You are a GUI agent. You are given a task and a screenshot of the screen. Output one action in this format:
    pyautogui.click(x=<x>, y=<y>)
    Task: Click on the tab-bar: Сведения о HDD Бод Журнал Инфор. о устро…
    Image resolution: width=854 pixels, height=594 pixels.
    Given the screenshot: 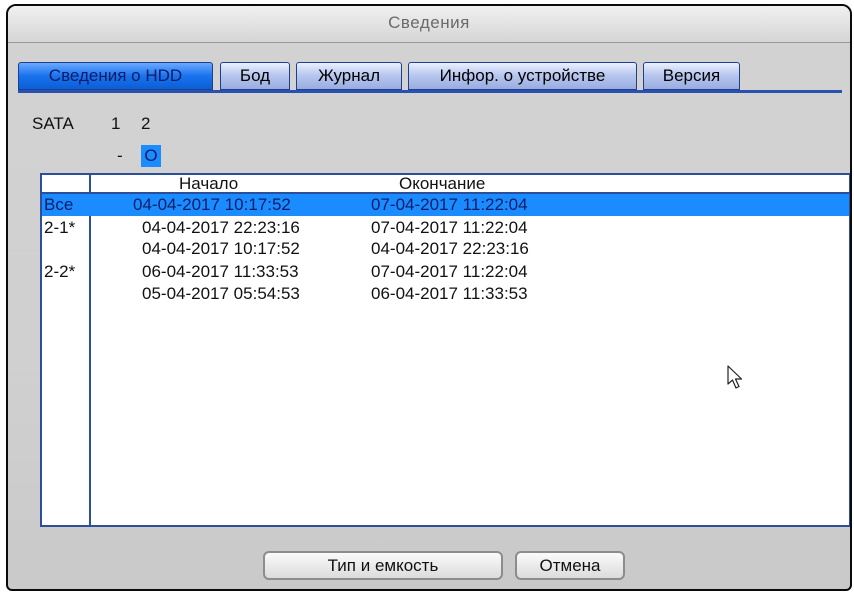 What is the action you would take?
    pyautogui.click(x=430, y=76)
    